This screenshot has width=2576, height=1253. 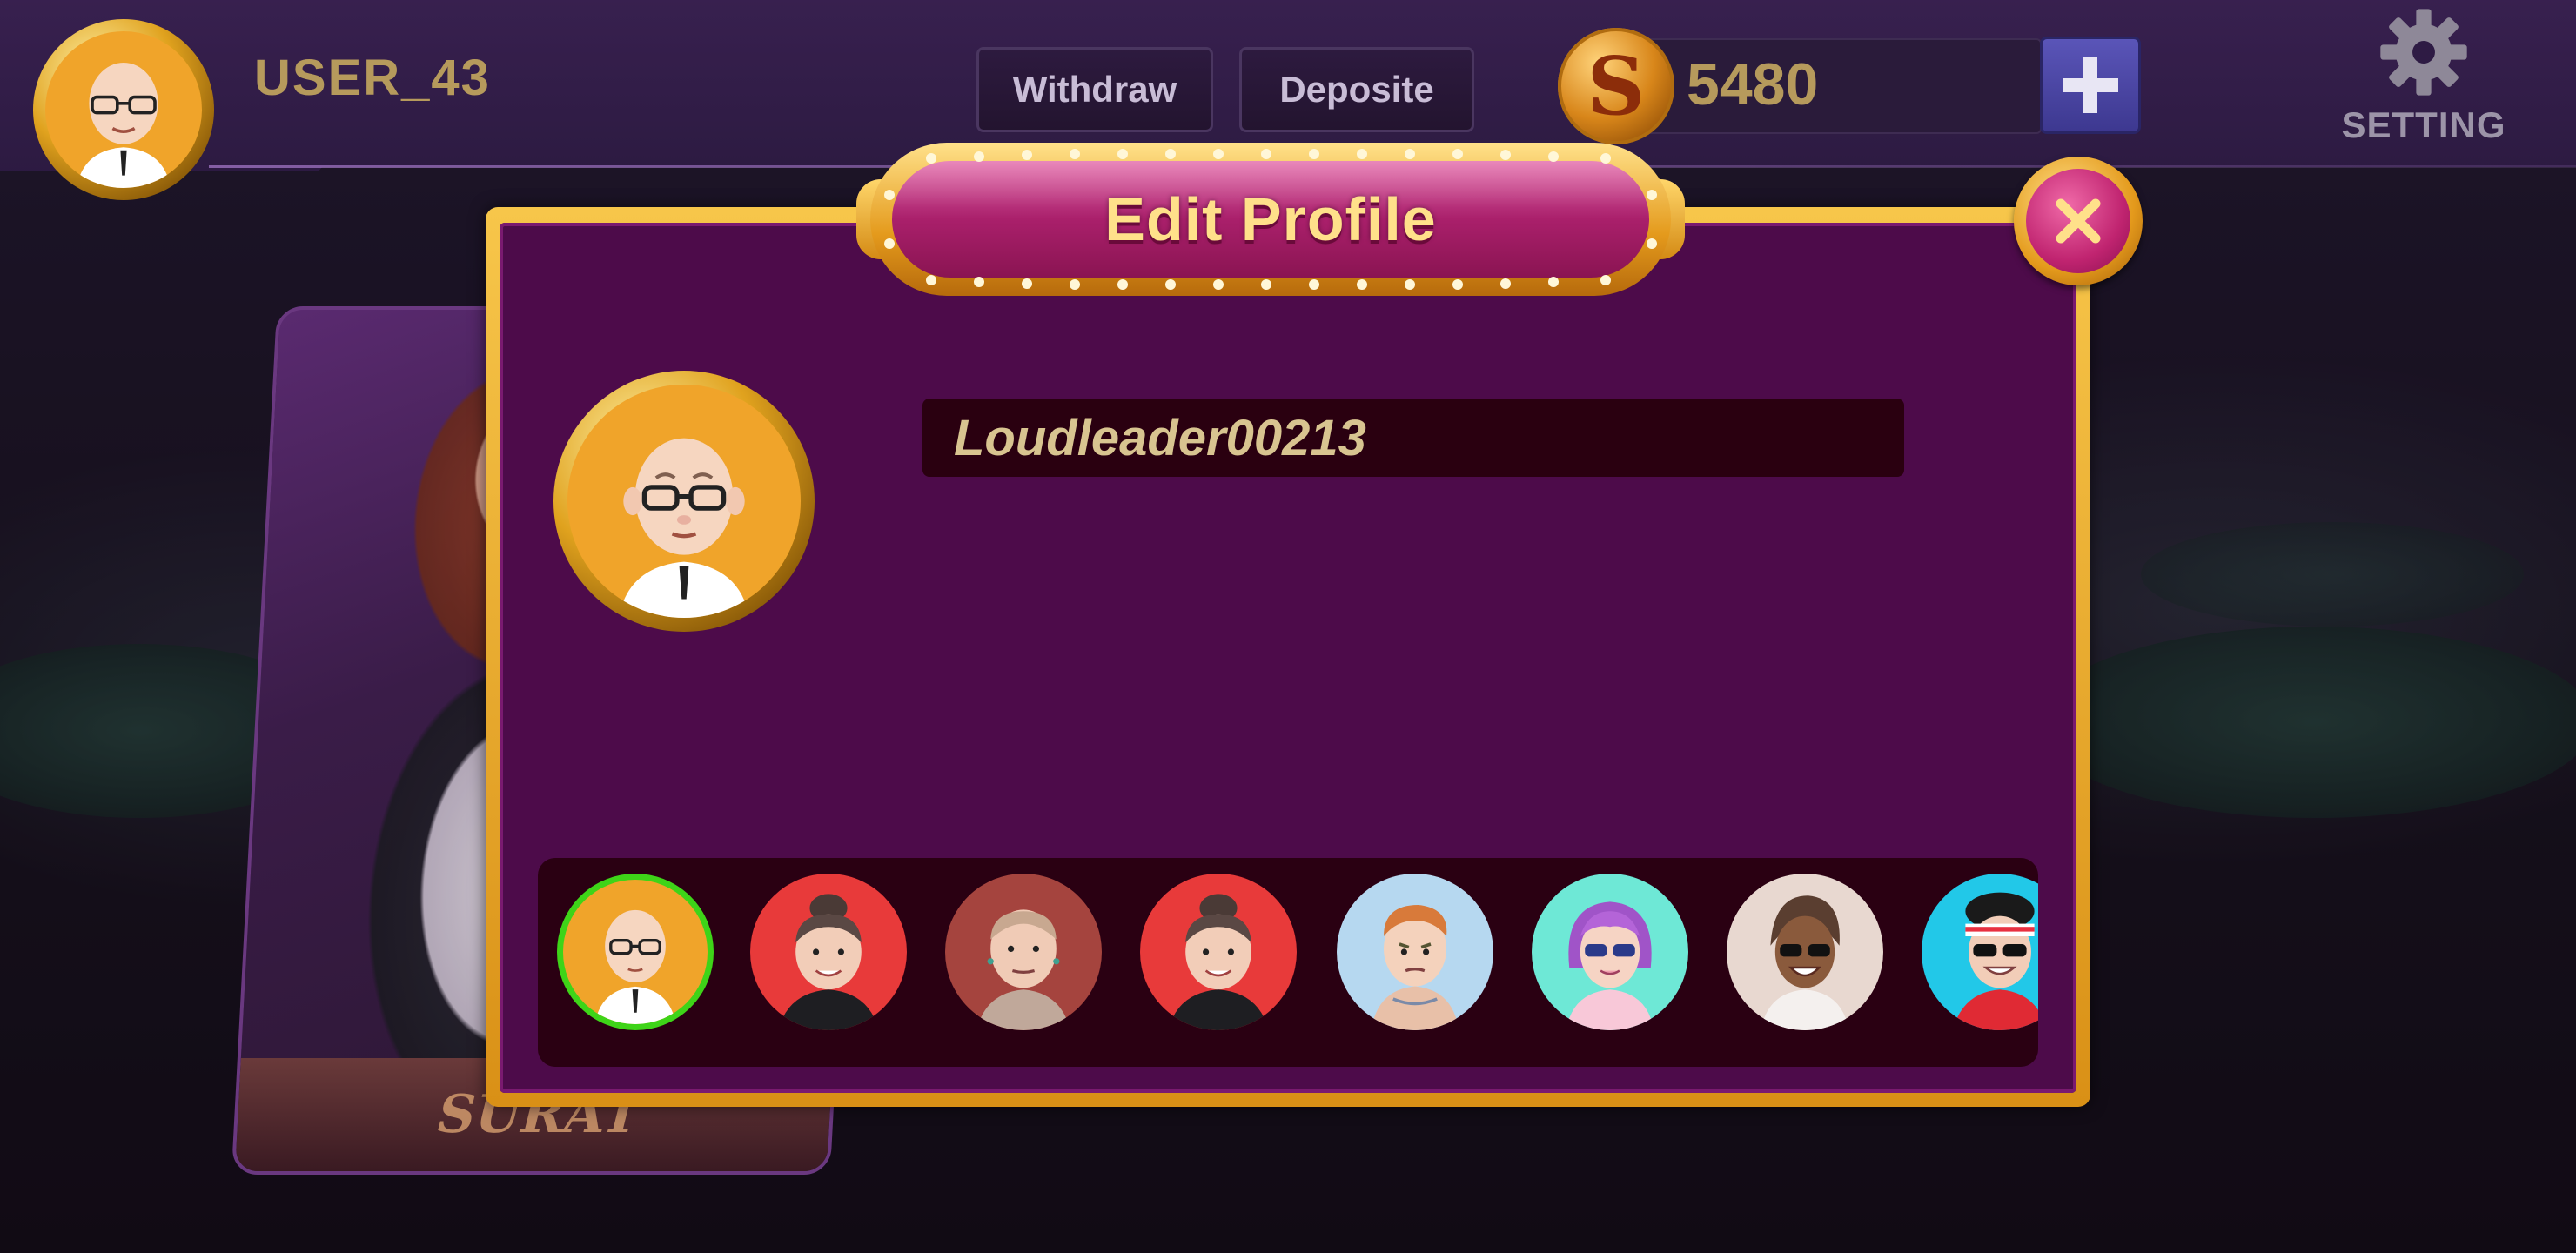 What do you see at coordinates (1160, 437) in the screenshot?
I see `profile-name-value: Loudleader00213` at bounding box center [1160, 437].